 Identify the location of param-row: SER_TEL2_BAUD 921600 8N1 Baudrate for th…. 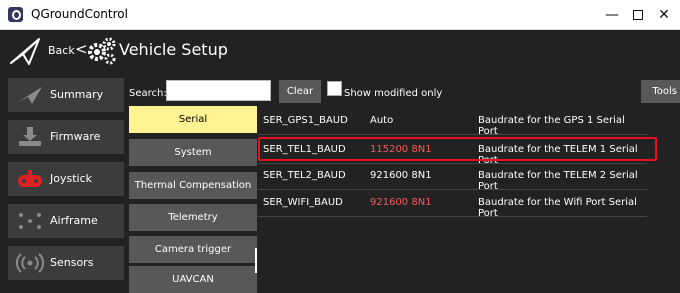
(452, 177).